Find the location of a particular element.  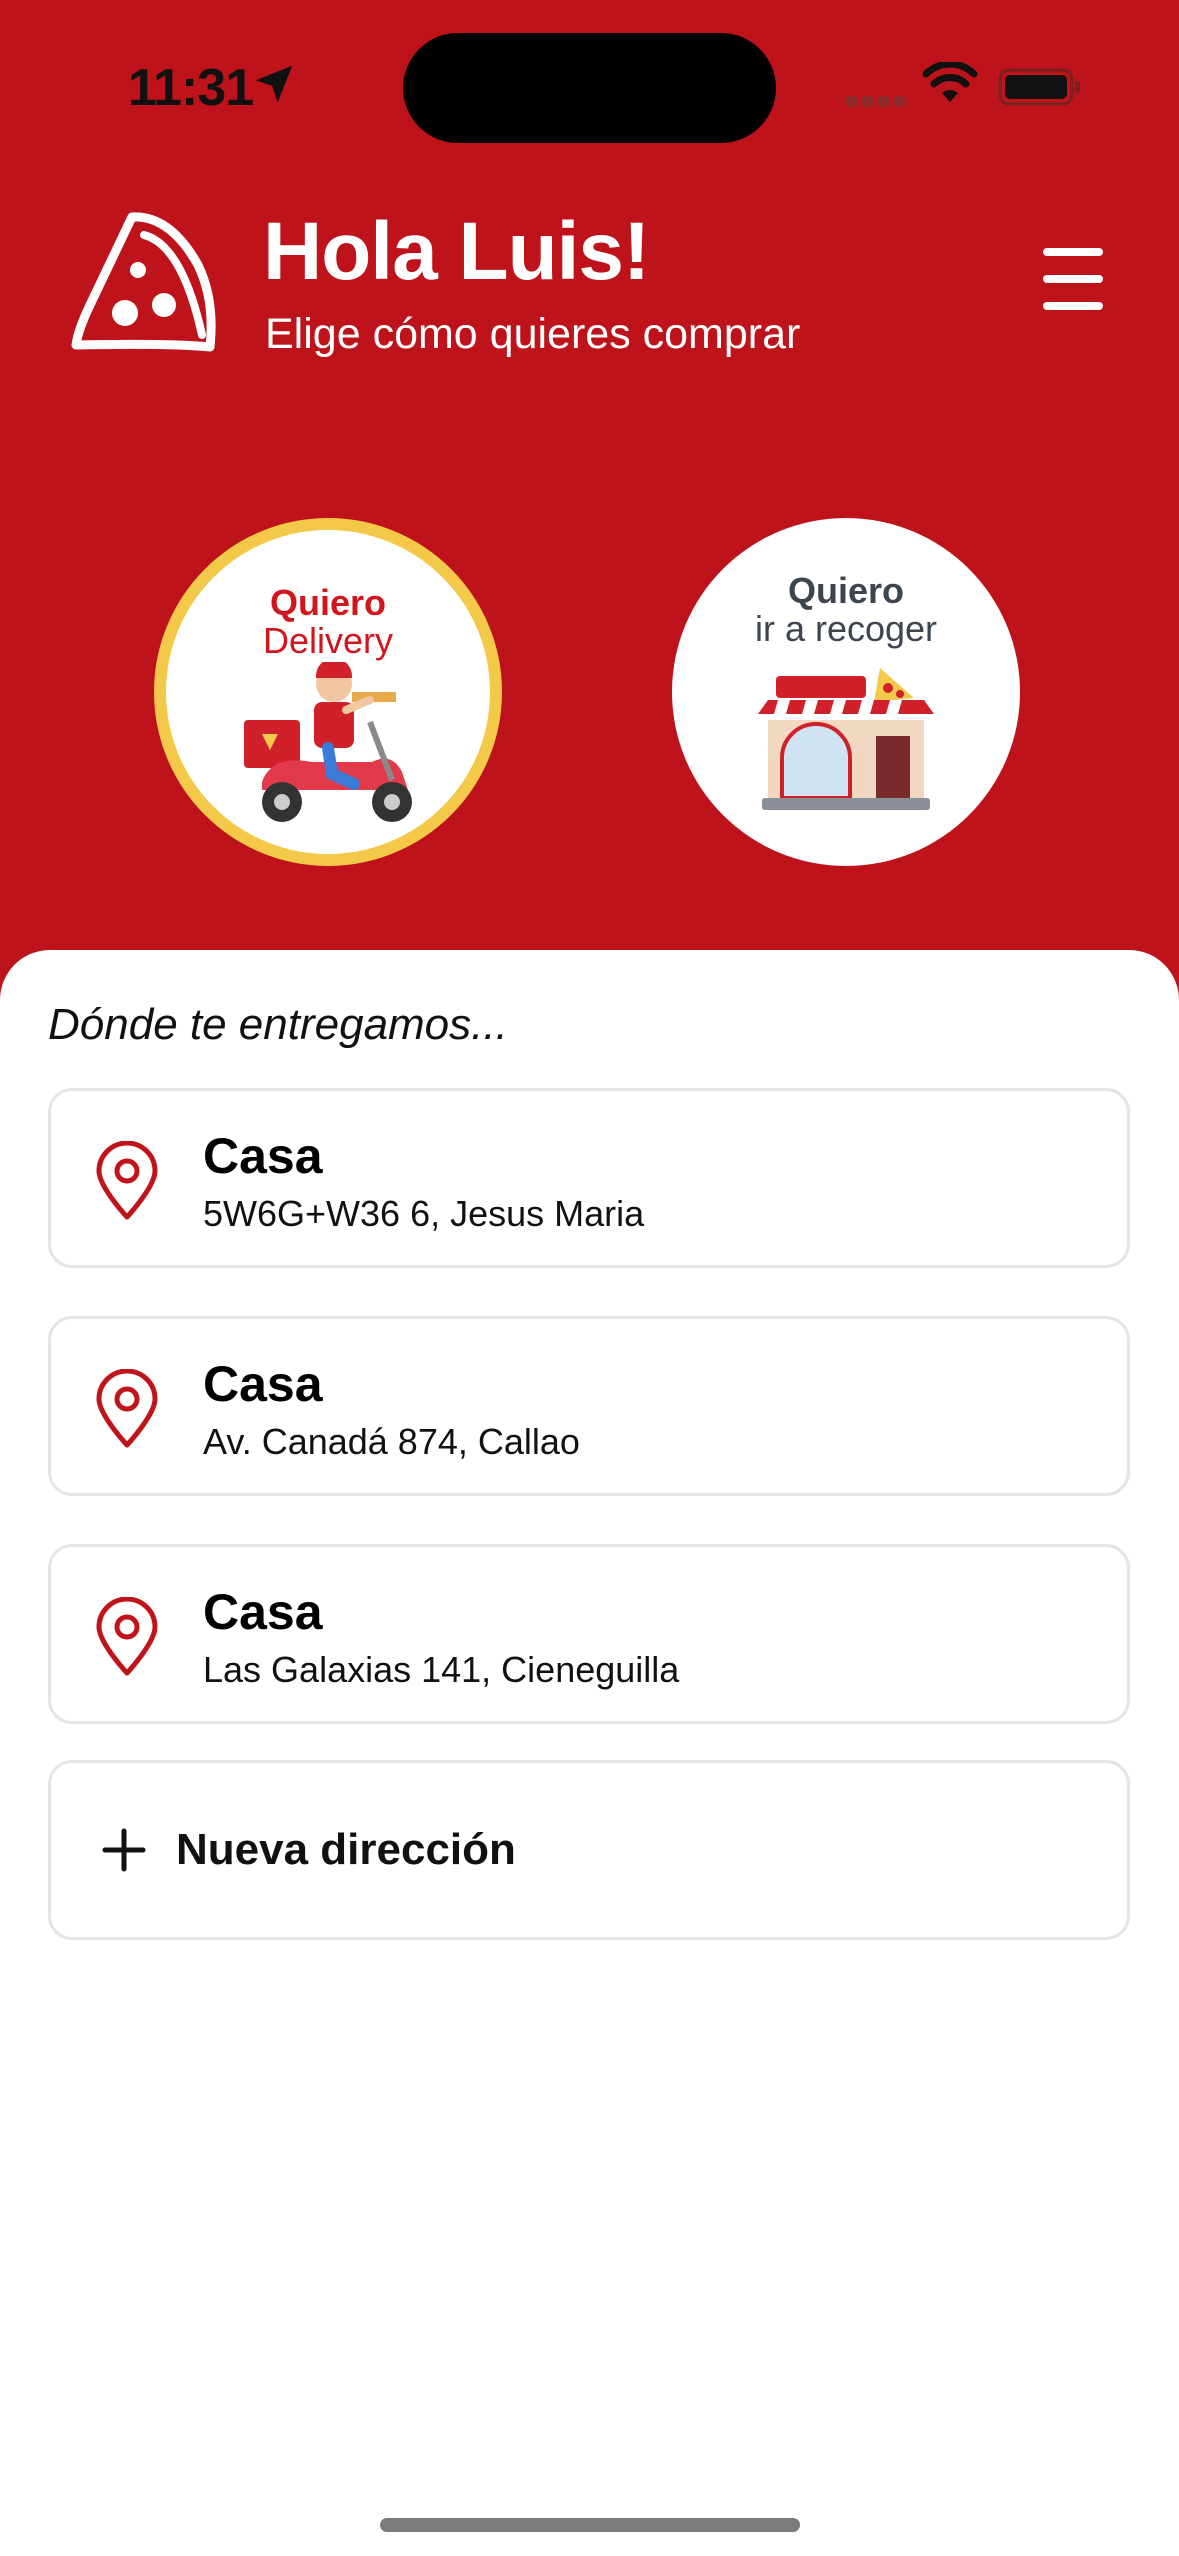

address-card: Casa Av. Canadá 874, Callao is located at coordinates (589, 1406).